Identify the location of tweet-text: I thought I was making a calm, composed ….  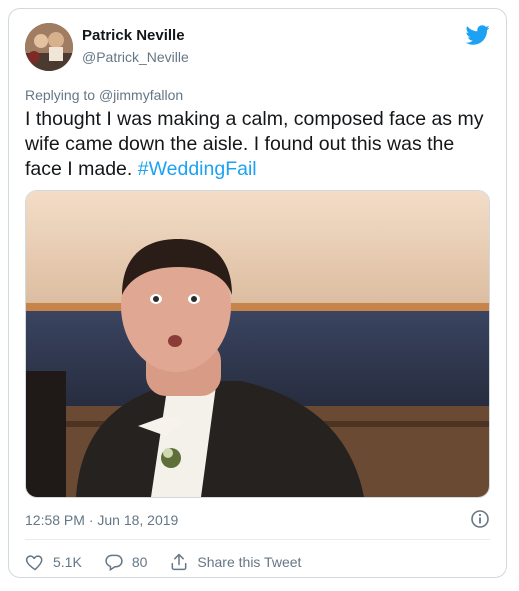
(260, 144).